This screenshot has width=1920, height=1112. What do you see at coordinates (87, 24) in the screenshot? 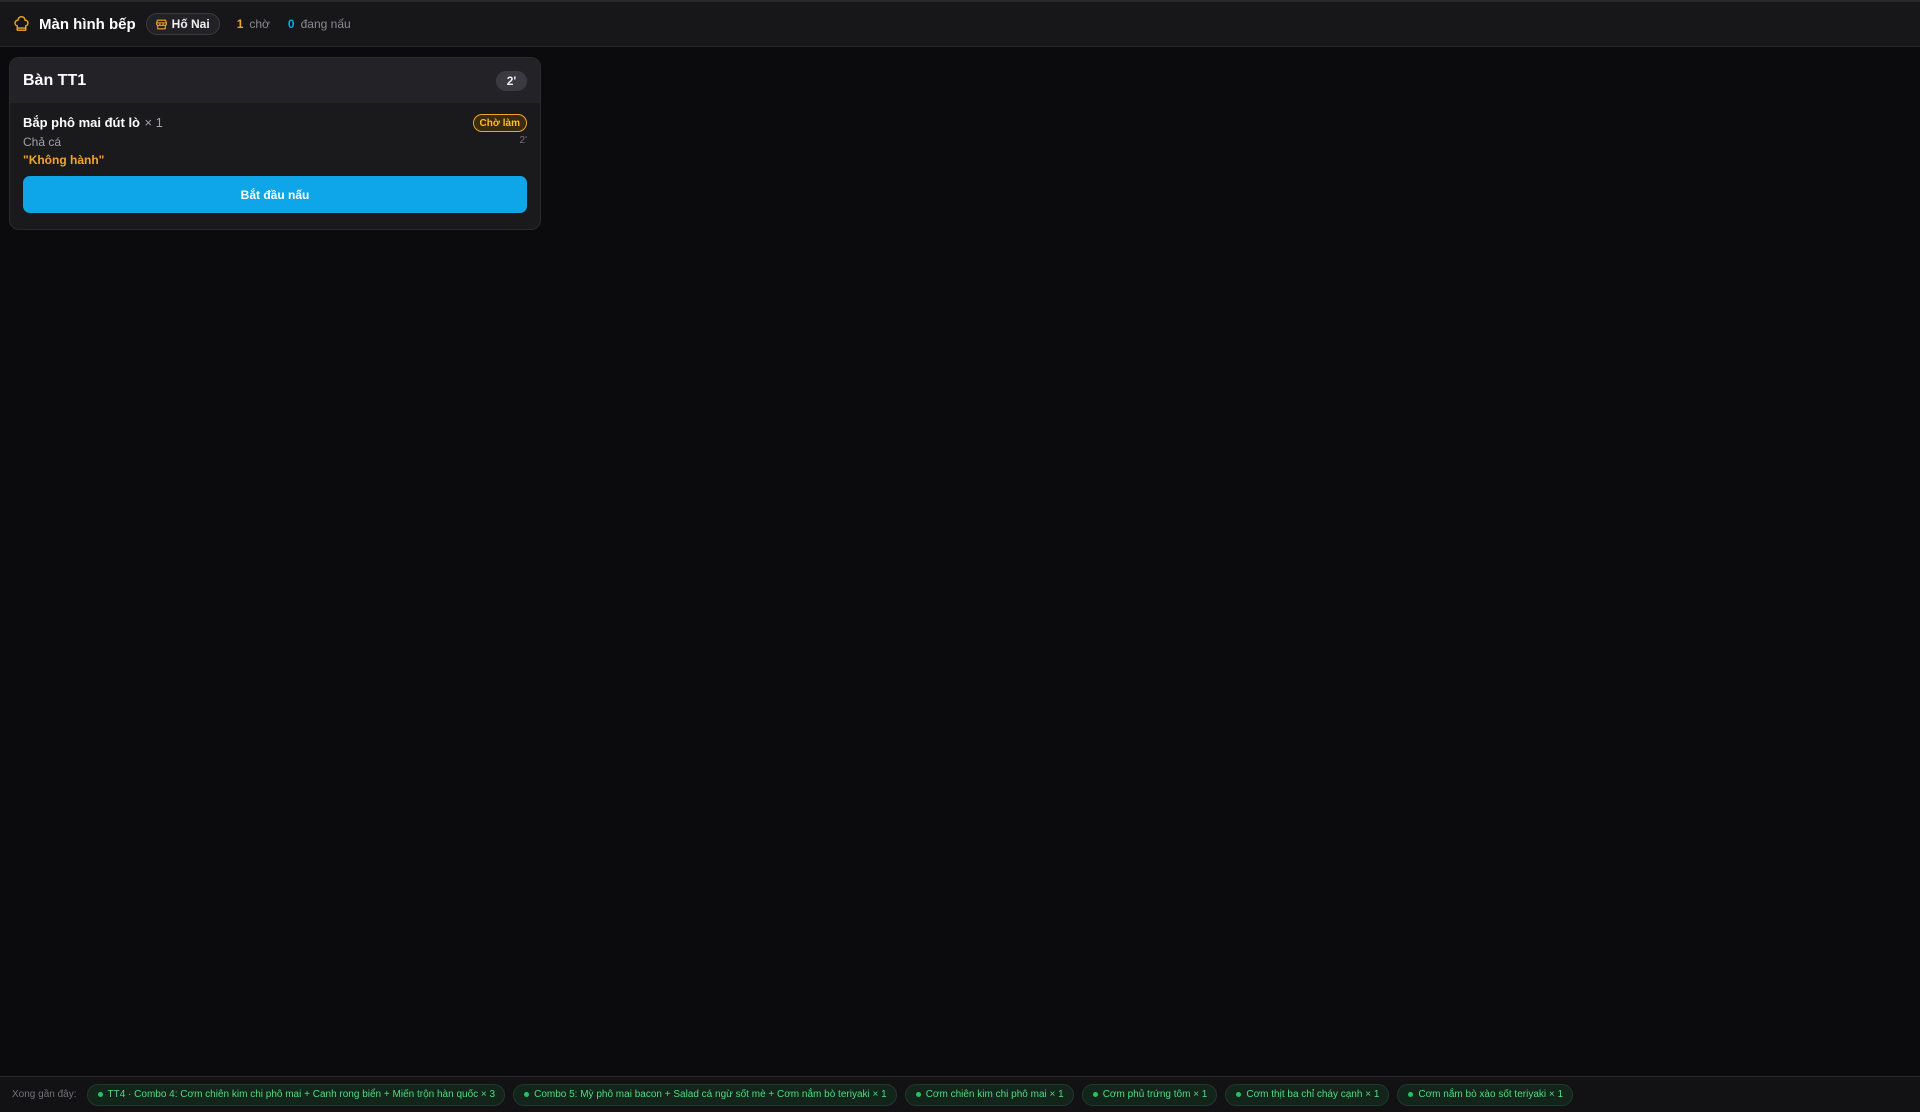
I see `page-title: Màn hình bếp` at bounding box center [87, 24].